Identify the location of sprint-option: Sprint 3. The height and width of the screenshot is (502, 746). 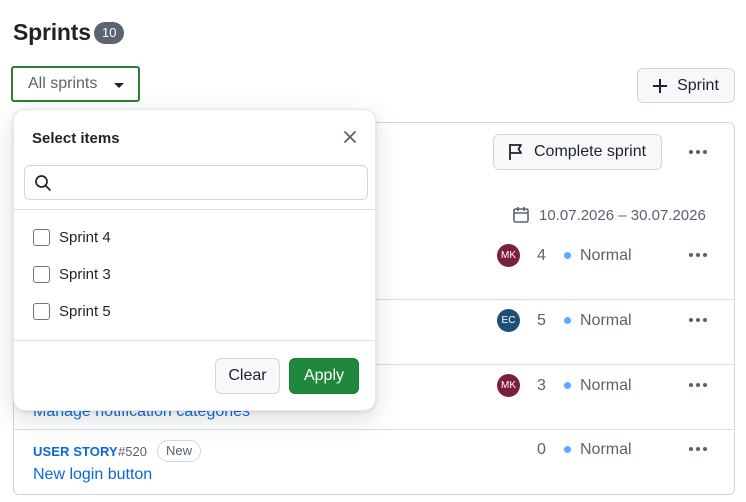
(72, 274).